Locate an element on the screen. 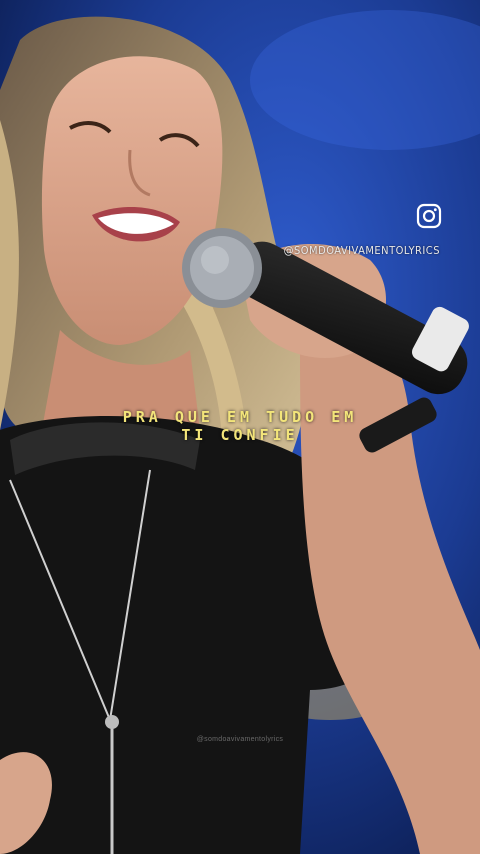 The width and height of the screenshot is (480, 854). lyrics-caption: PRA QUE EM TUDO EM TI CONFIE is located at coordinates (240, 426).